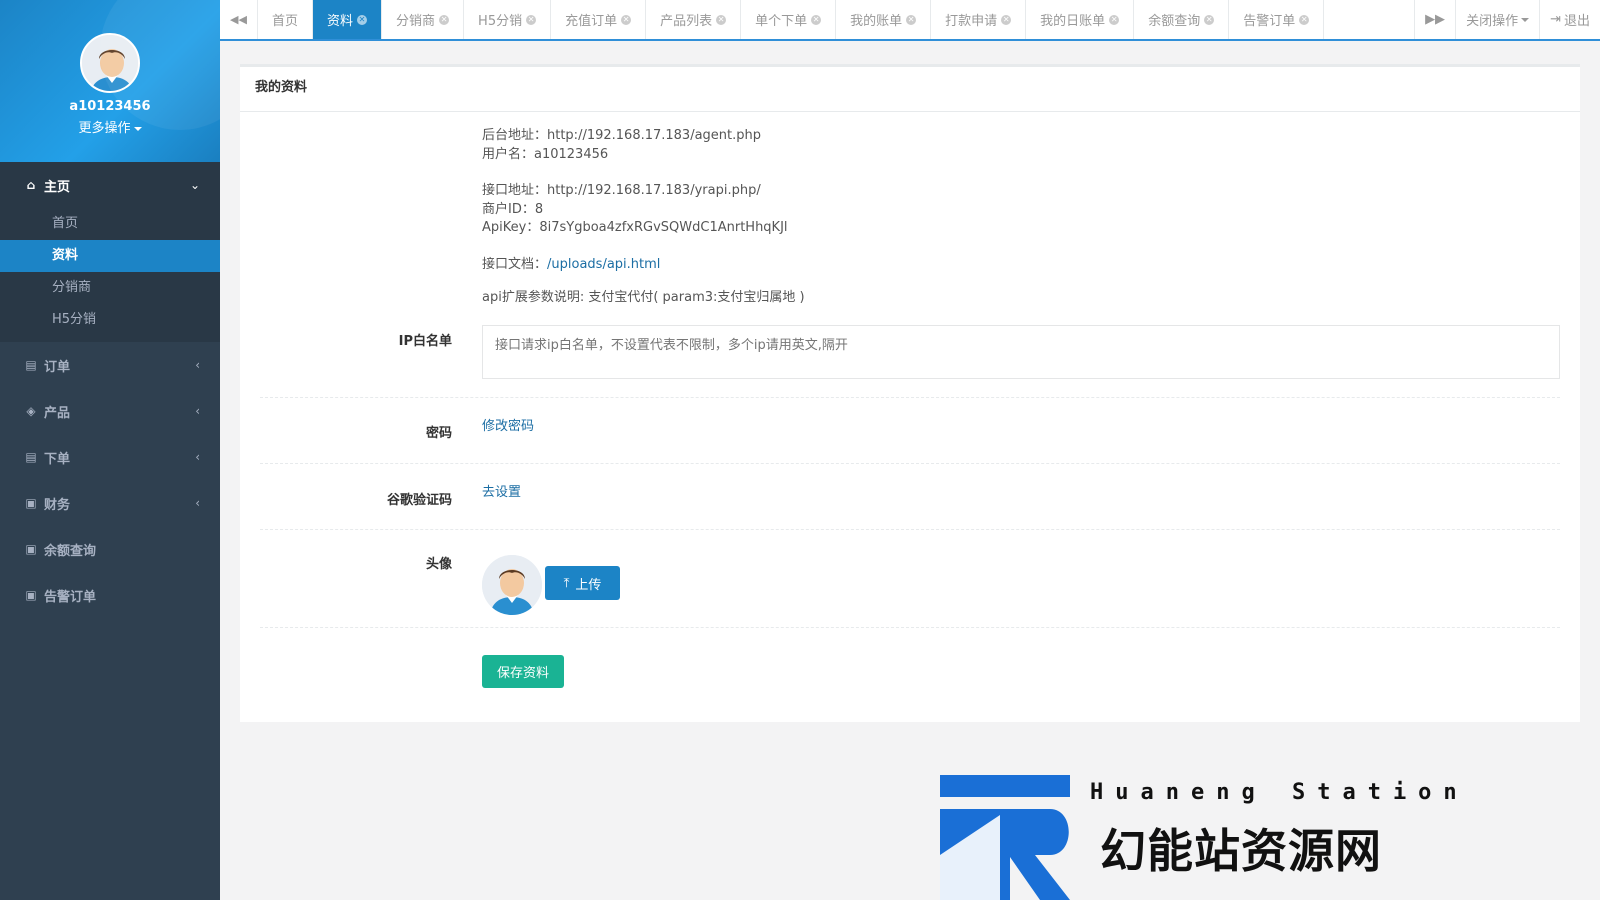 The width and height of the screenshot is (1600, 900). Describe the element at coordinates (1555, 19) in the screenshot. I see `logout-icon: ⇥` at that location.